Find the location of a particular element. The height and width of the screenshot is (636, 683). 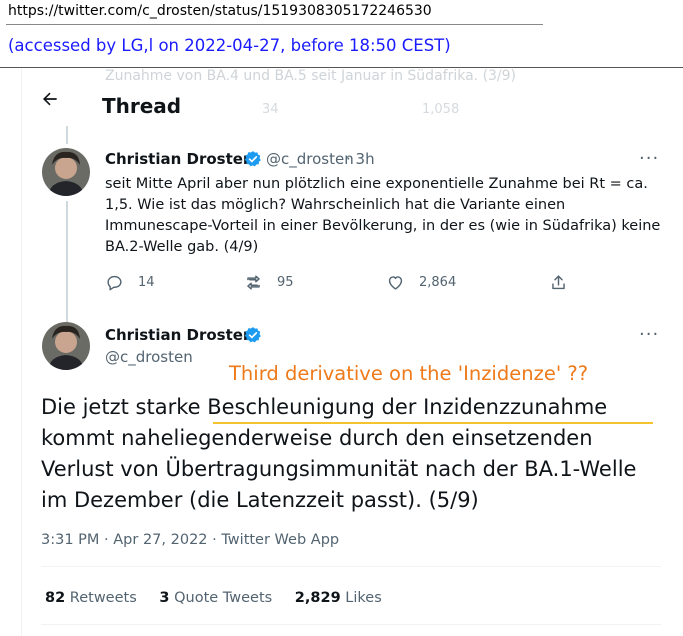

highlighted-phrase: Beschleunigung der Inzidenzzunahme is located at coordinates (407, 407).